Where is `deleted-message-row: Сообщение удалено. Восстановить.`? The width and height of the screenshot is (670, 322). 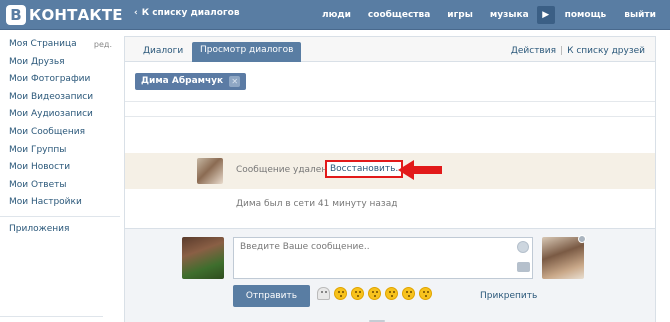
deleted-message-row: Сообщение удалено. Восстановить. is located at coordinates (390, 171).